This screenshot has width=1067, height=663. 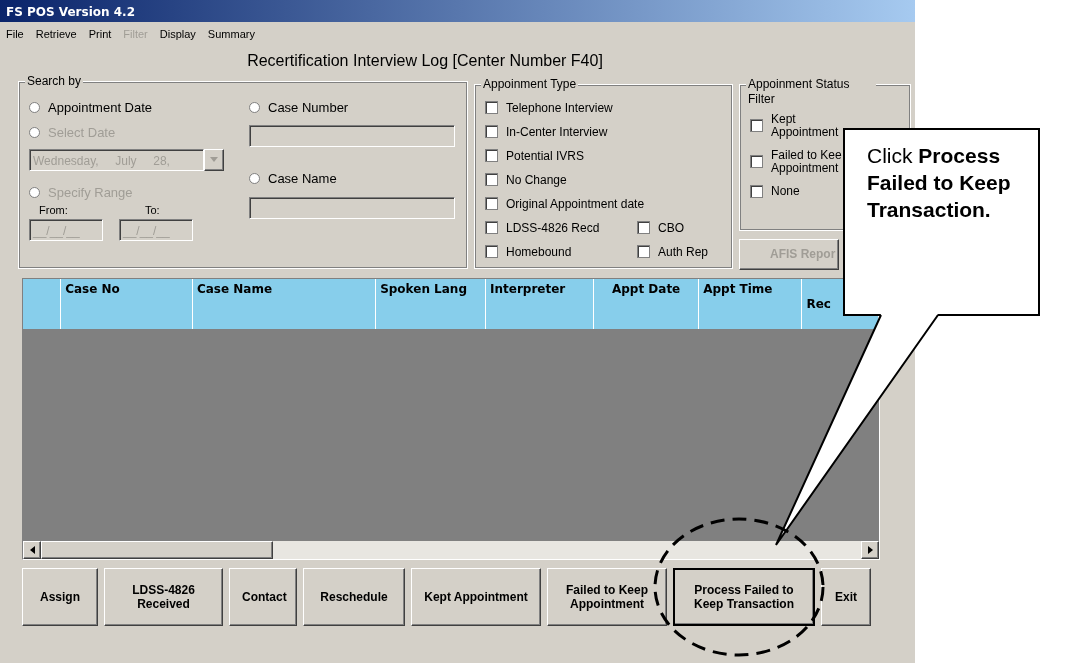 What do you see at coordinates (607, 596) in the screenshot?
I see `action-button: Failed to Keep Appointment` at bounding box center [607, 596].